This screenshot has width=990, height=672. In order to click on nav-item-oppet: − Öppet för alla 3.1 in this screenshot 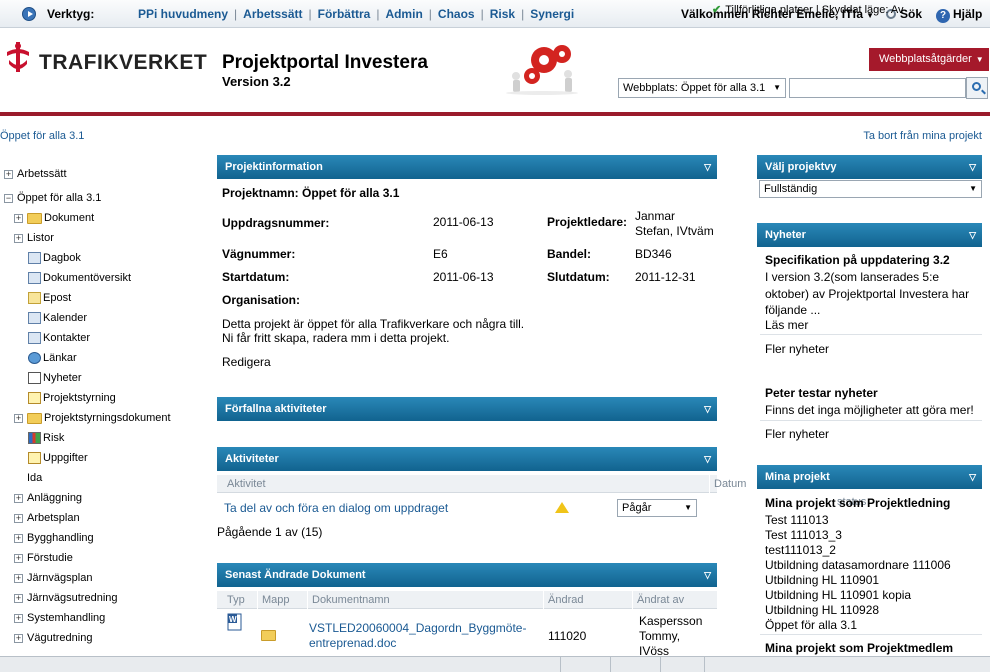, I will do `click(52, 198)`.